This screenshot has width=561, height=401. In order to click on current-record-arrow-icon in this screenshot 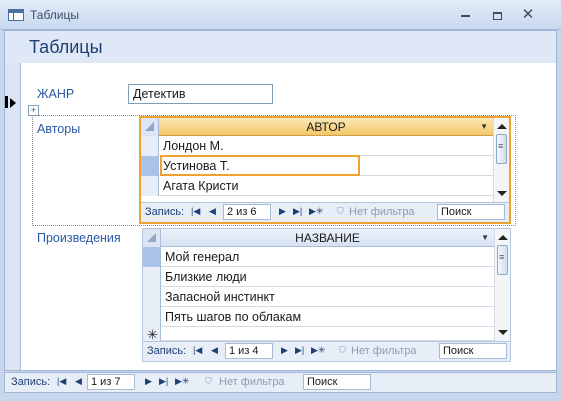, I will do `click(13, 103)`.